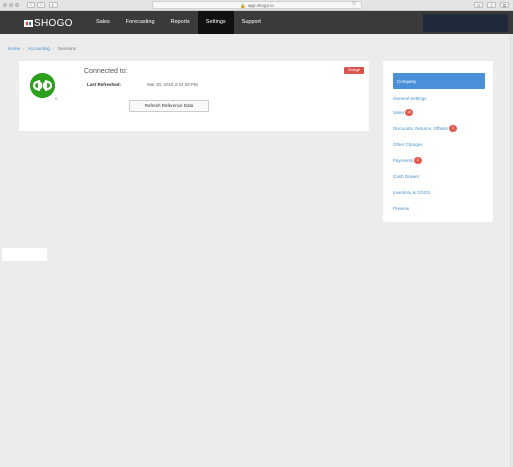 The image size is (513, 467). I want to click on menu-item-inventory-cogs: Inventory & COGS, so click(411, 192).